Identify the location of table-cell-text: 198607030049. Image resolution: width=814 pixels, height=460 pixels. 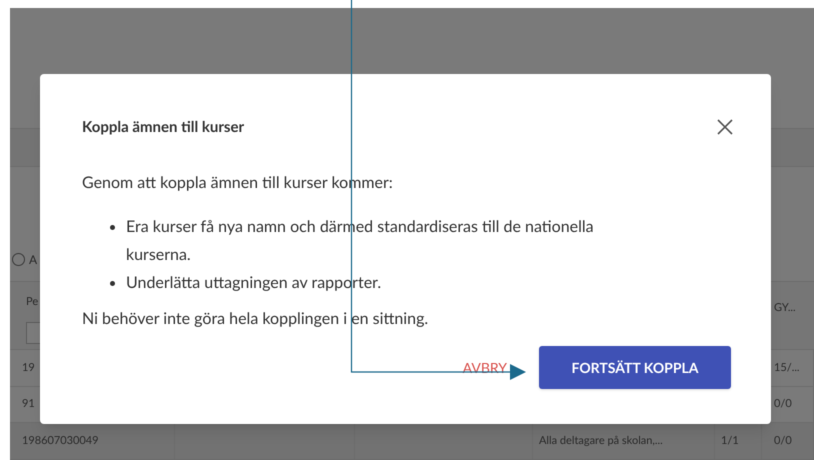
(60, 440).